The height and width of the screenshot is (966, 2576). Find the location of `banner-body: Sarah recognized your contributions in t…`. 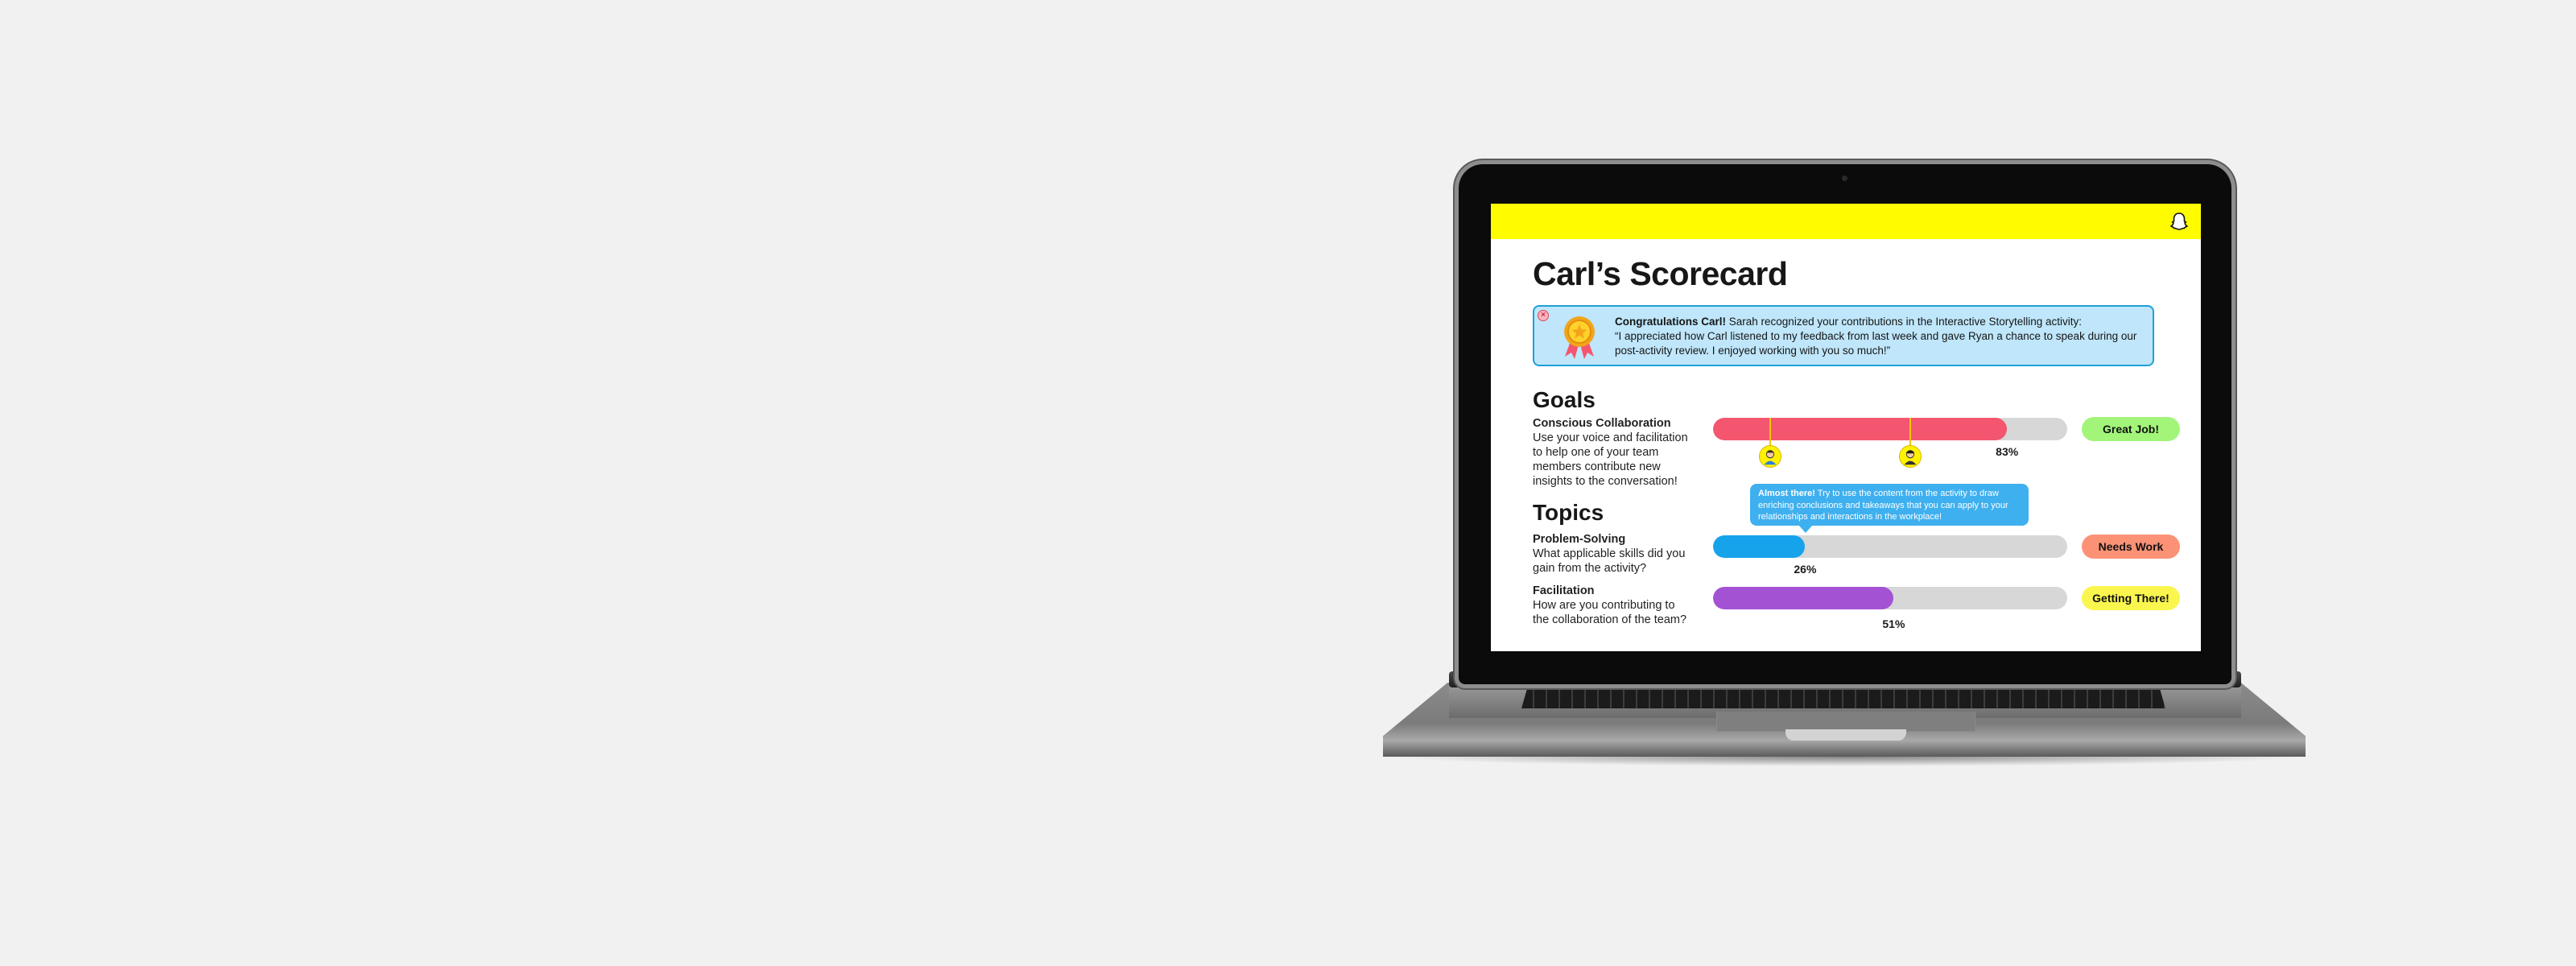

banner-body: Sarah recognized your contributions in t… is located at coordinates (1904, 322).